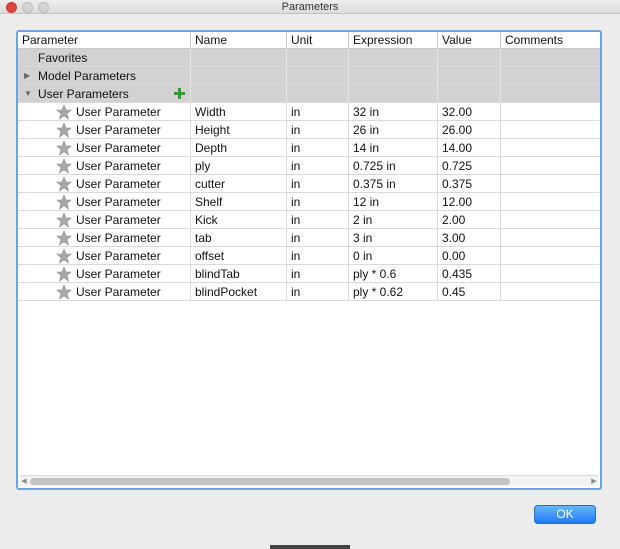 The width and height of the screenshot is (620, 549). Describe the element at coordinates (310, 7) in the screenshot. I see `window-title: Parameters` at that location.